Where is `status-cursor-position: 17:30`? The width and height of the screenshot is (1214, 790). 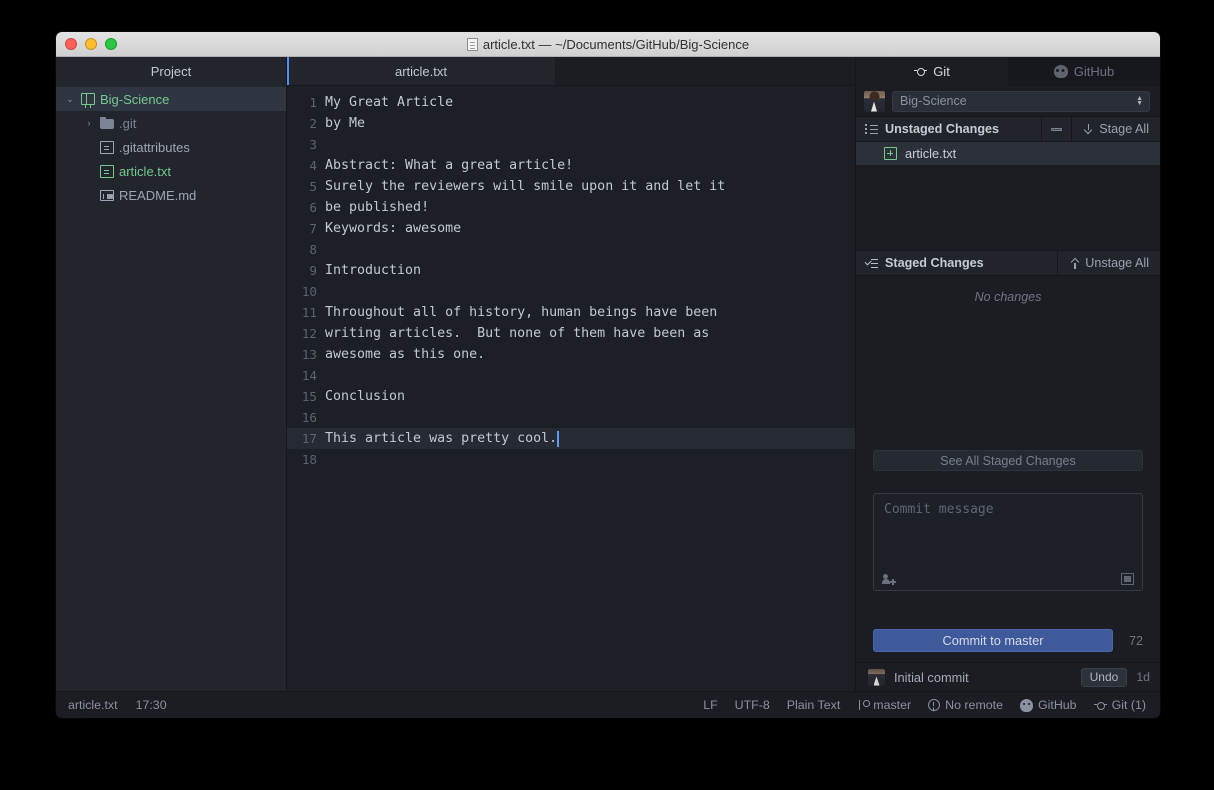 status-cursor-position: 17:30 is located at coordinates (151, 705).